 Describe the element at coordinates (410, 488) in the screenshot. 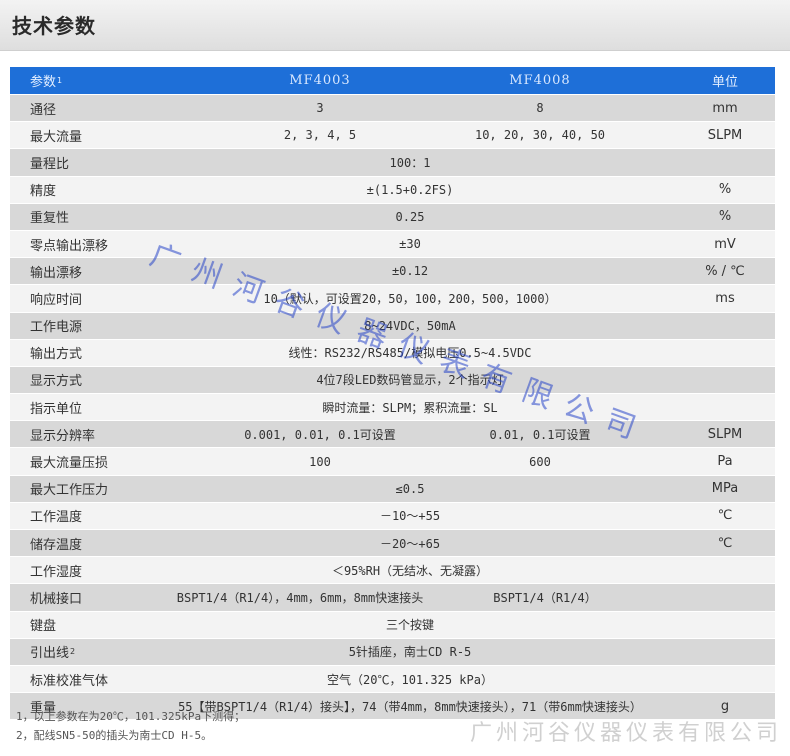

I see `value-cell-shared: ≤0.5` at that location.